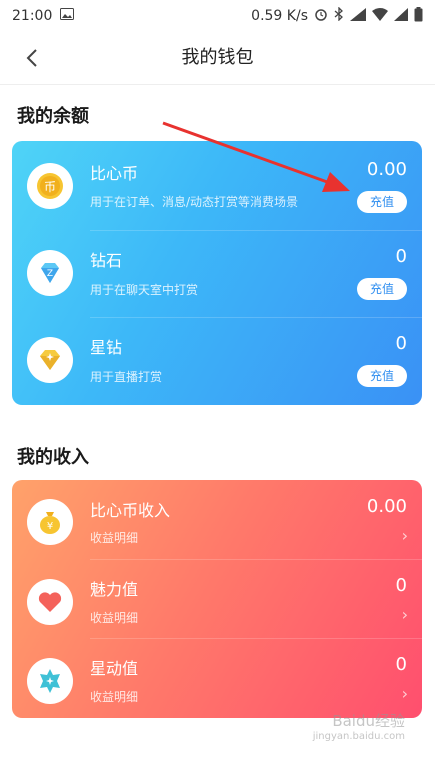  I want to click on page-title: 我的钱包, so click(217, 57).